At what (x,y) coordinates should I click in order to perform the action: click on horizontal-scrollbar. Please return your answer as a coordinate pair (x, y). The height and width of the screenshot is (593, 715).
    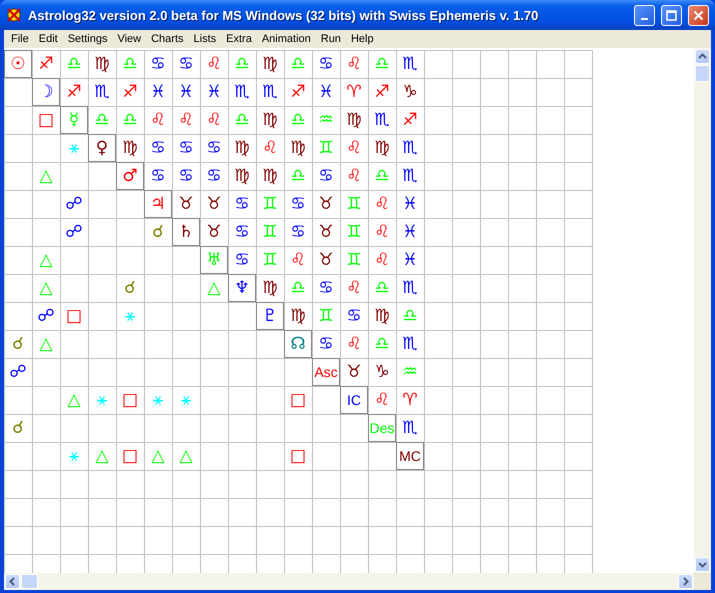
    Looking at the image, I should click on (349, 581).